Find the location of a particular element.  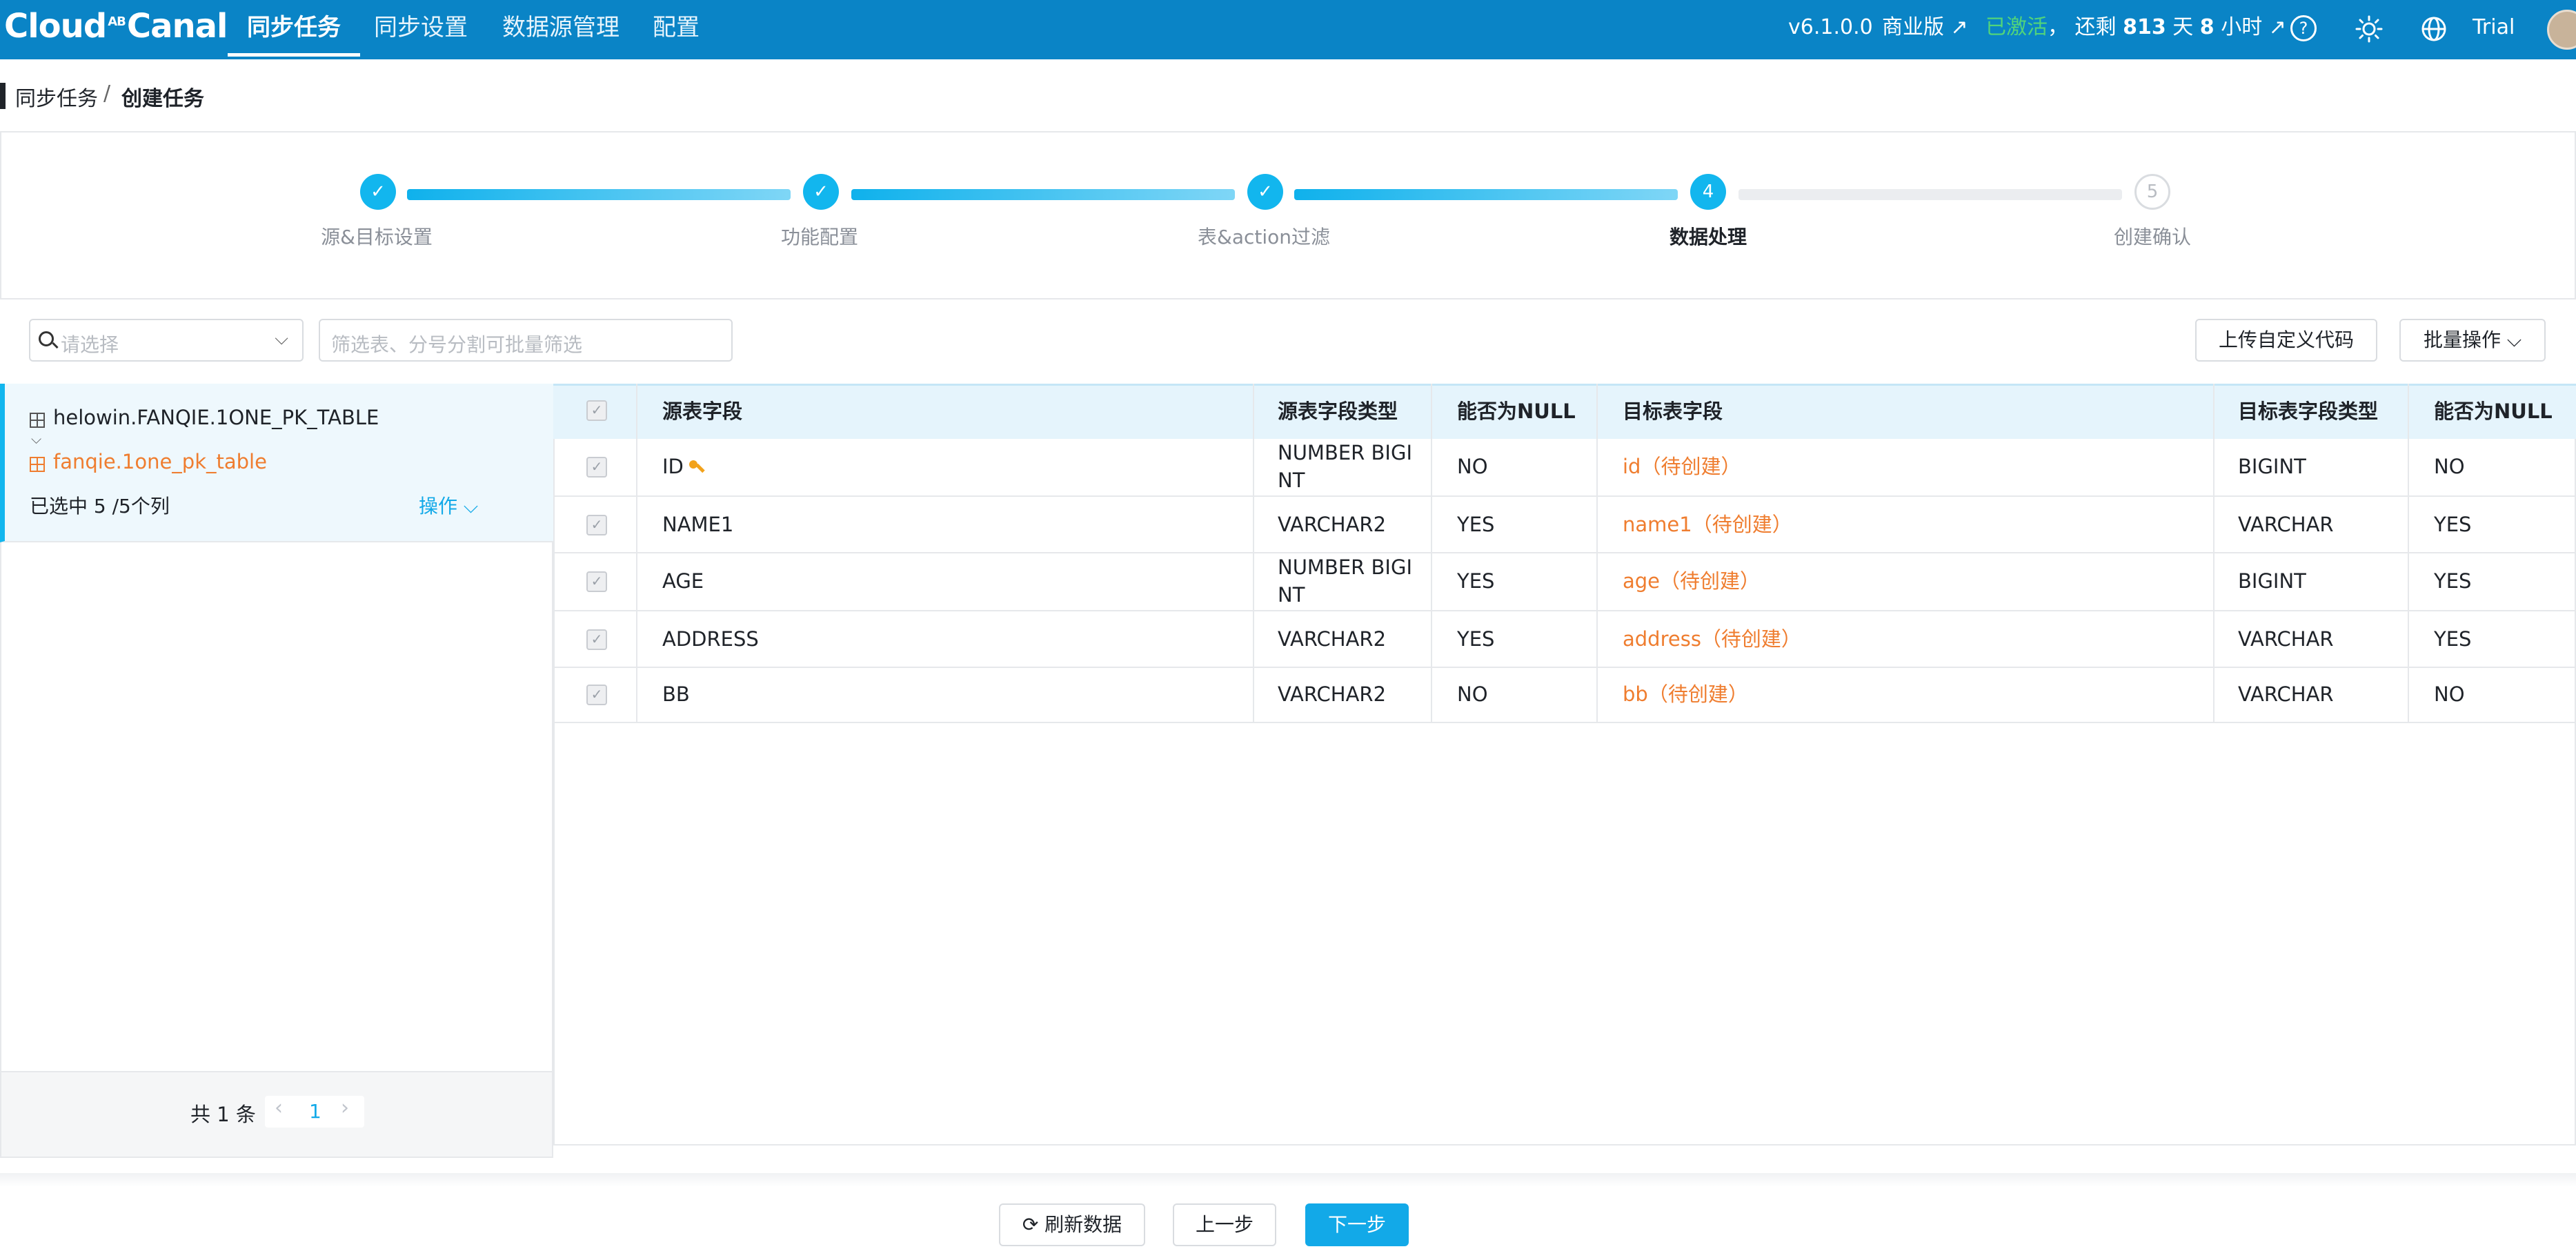

step-2-label: 功能配置 is located at coordinates (819, 237).